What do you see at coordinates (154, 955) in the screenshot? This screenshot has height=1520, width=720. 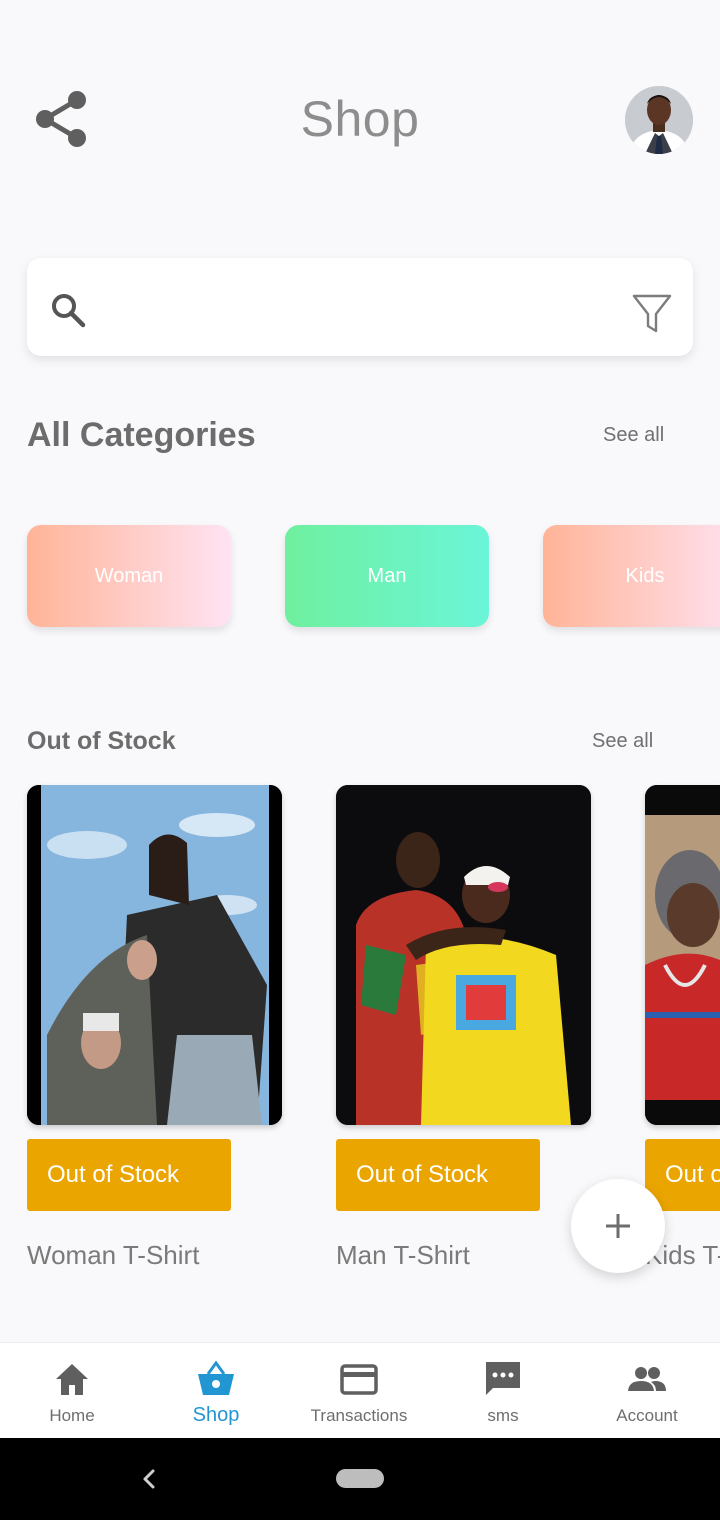 I see `product-image-woman` at bounding box center [154, 955].